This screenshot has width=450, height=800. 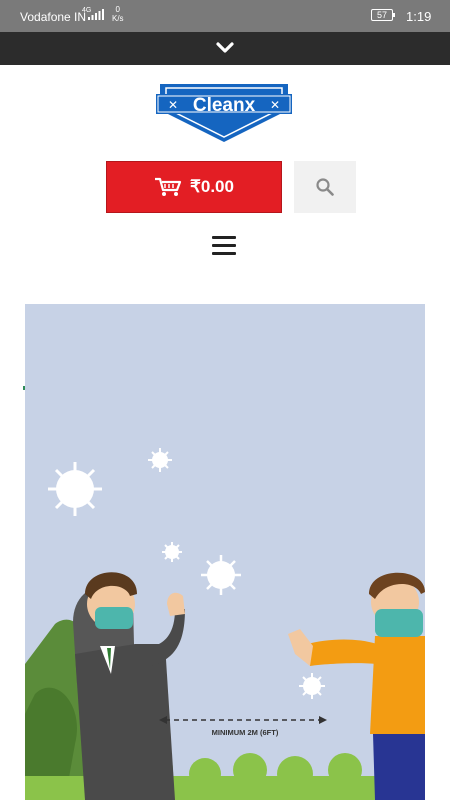 What do you see at coordinates (117, 9) in the screenshot?
I see `speed-value: 0` at bounding box center [117, 9].